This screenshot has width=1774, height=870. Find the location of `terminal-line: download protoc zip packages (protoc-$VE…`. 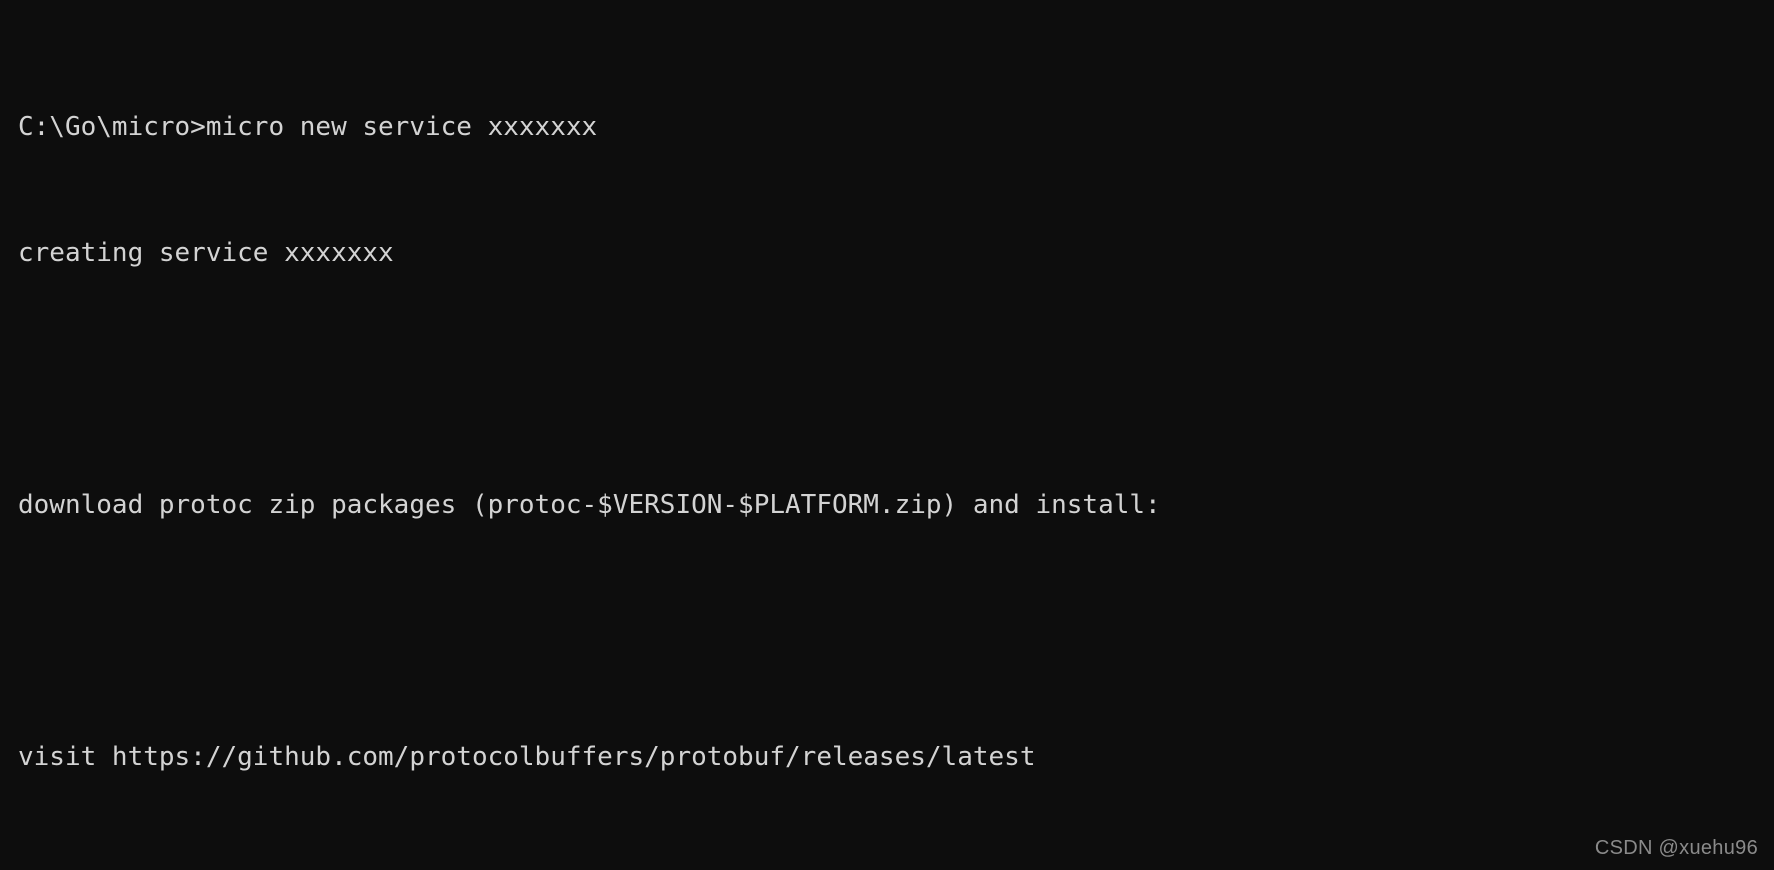

terminal-line: download protoc zip packages (protoc-$VE… is located at coordinates (589, 505).